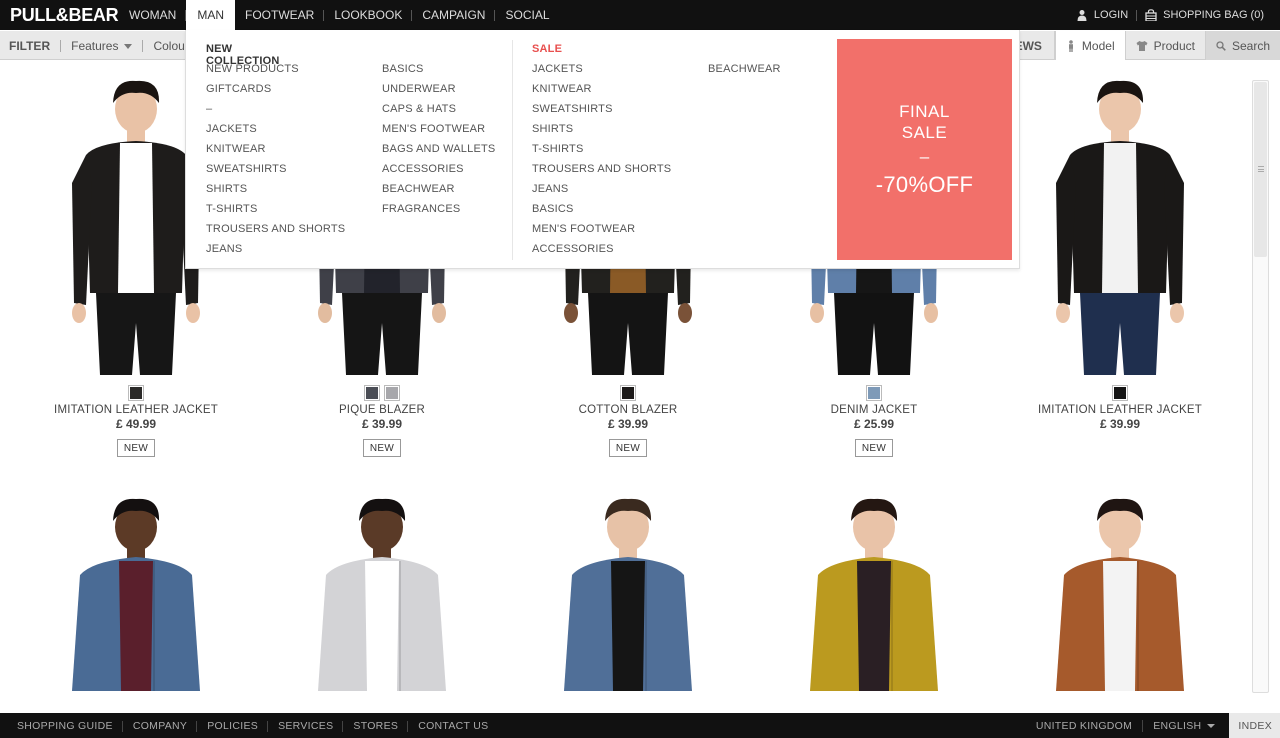 The height and width of the screenshot is (738, 1280). Describe the element at coordinates (275, 212) in the screenshot. I see `new-collection-menu-item: T-SHIRTS` at that location.